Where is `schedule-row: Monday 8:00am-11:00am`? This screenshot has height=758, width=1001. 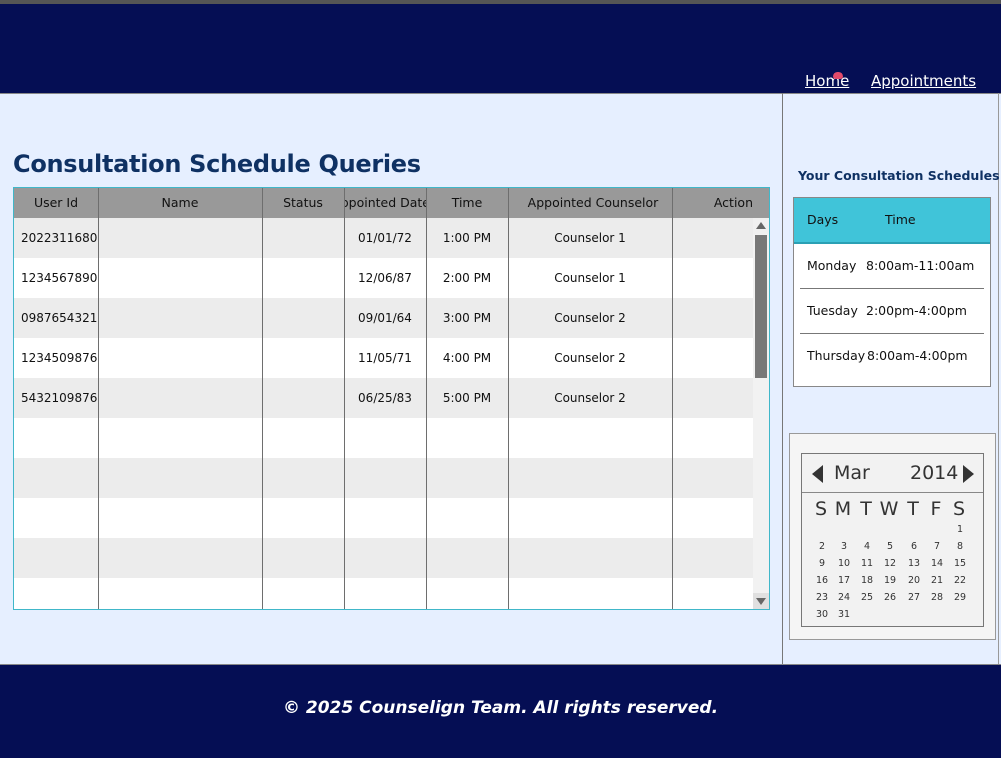
schedule-row: Monday 8:00am-11:00am is located at coordinates (892, 266).